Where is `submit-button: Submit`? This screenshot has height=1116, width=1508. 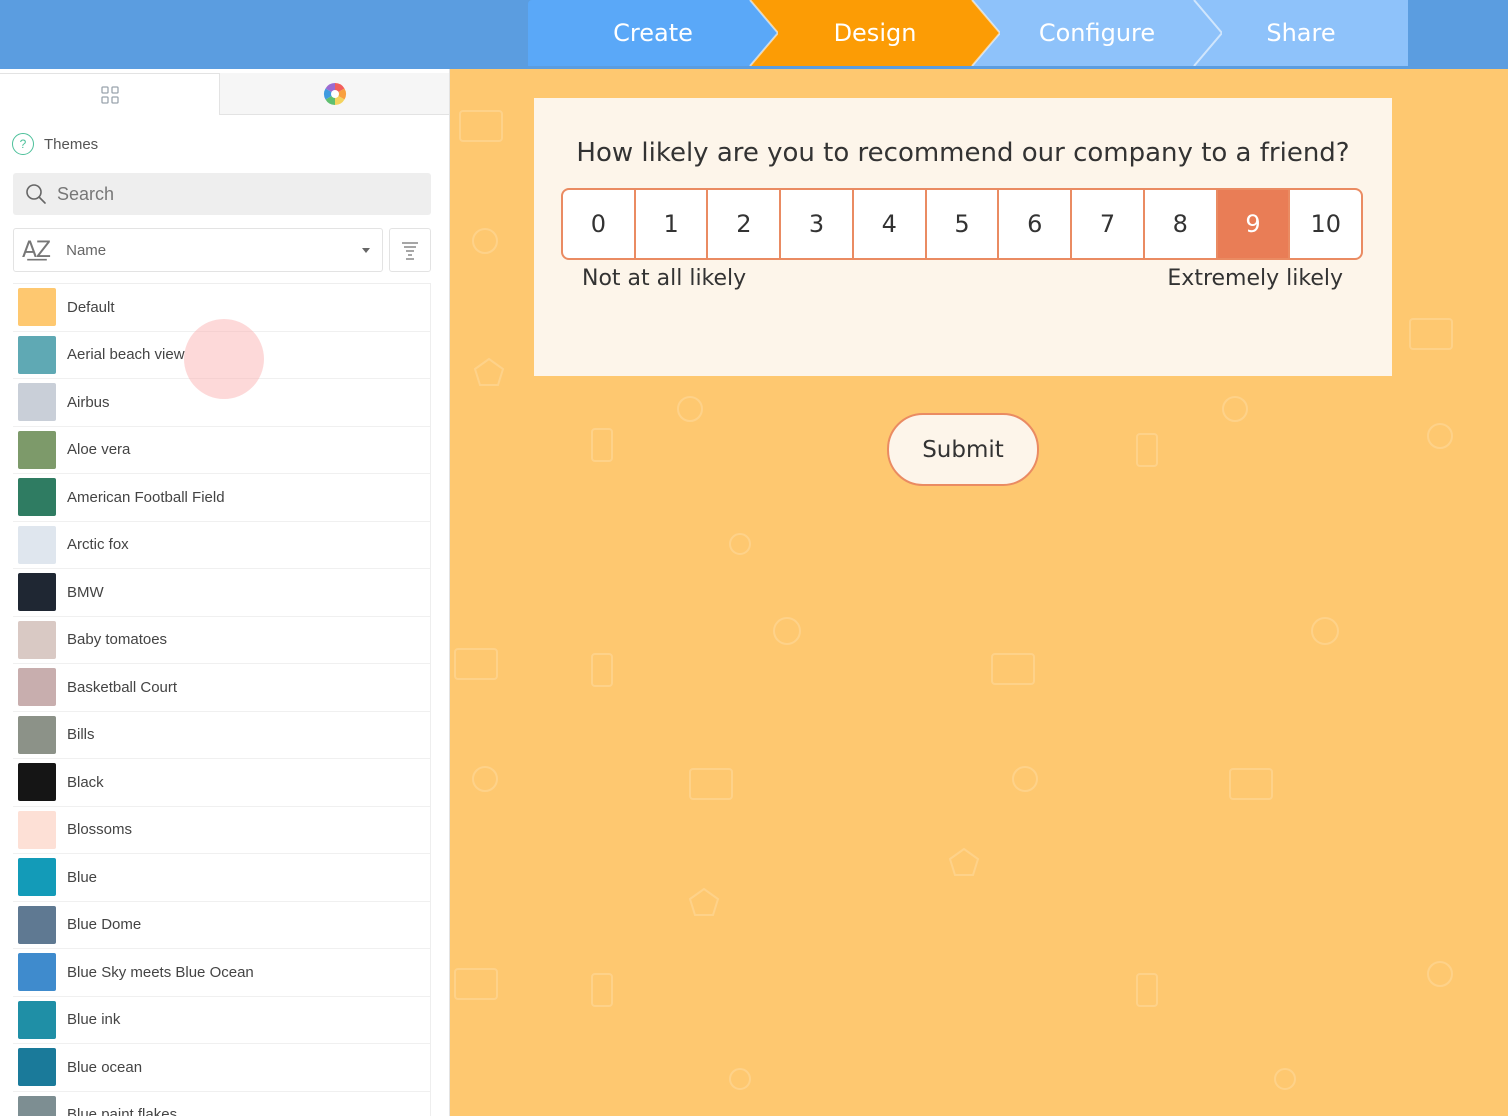
submit-button: Submit is located at coordinates (963, 449).